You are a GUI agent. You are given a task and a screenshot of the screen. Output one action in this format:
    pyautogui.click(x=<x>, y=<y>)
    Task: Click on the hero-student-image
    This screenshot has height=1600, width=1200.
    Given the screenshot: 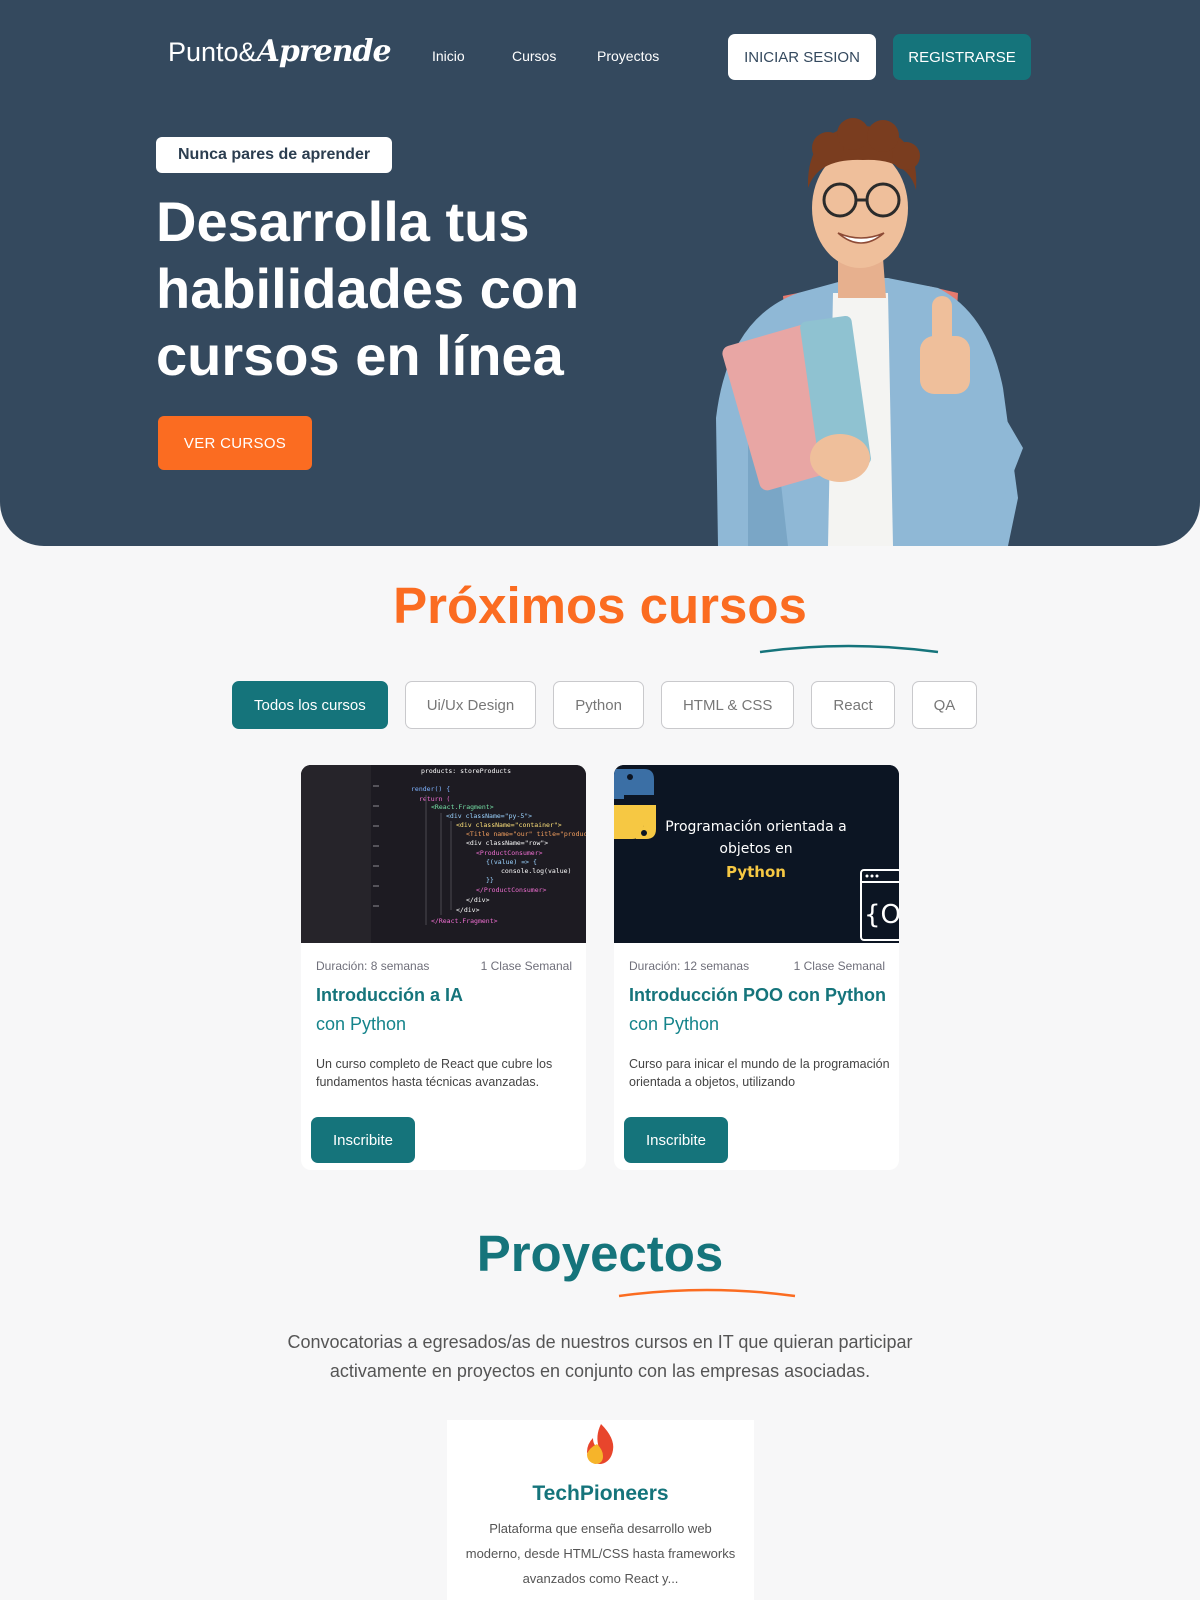 What is the action you would take?
    pyautogui.click(x=869, y=332)
    